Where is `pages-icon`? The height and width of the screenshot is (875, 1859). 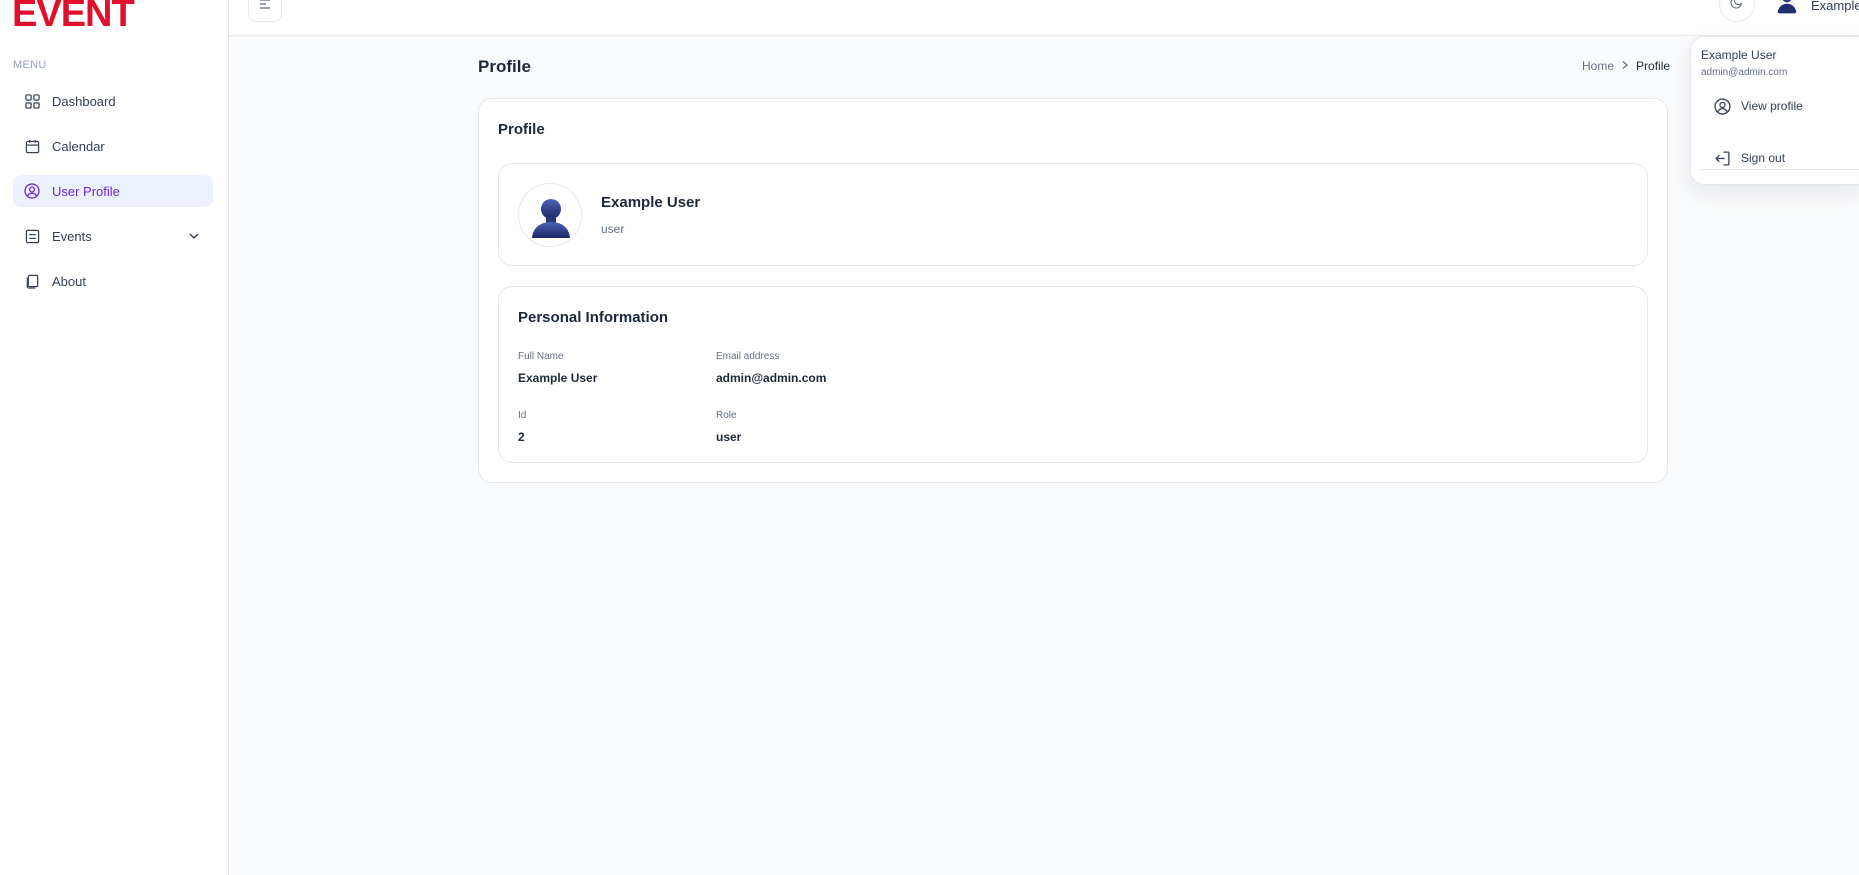 pages-icon is located at coordinates (32, 281).